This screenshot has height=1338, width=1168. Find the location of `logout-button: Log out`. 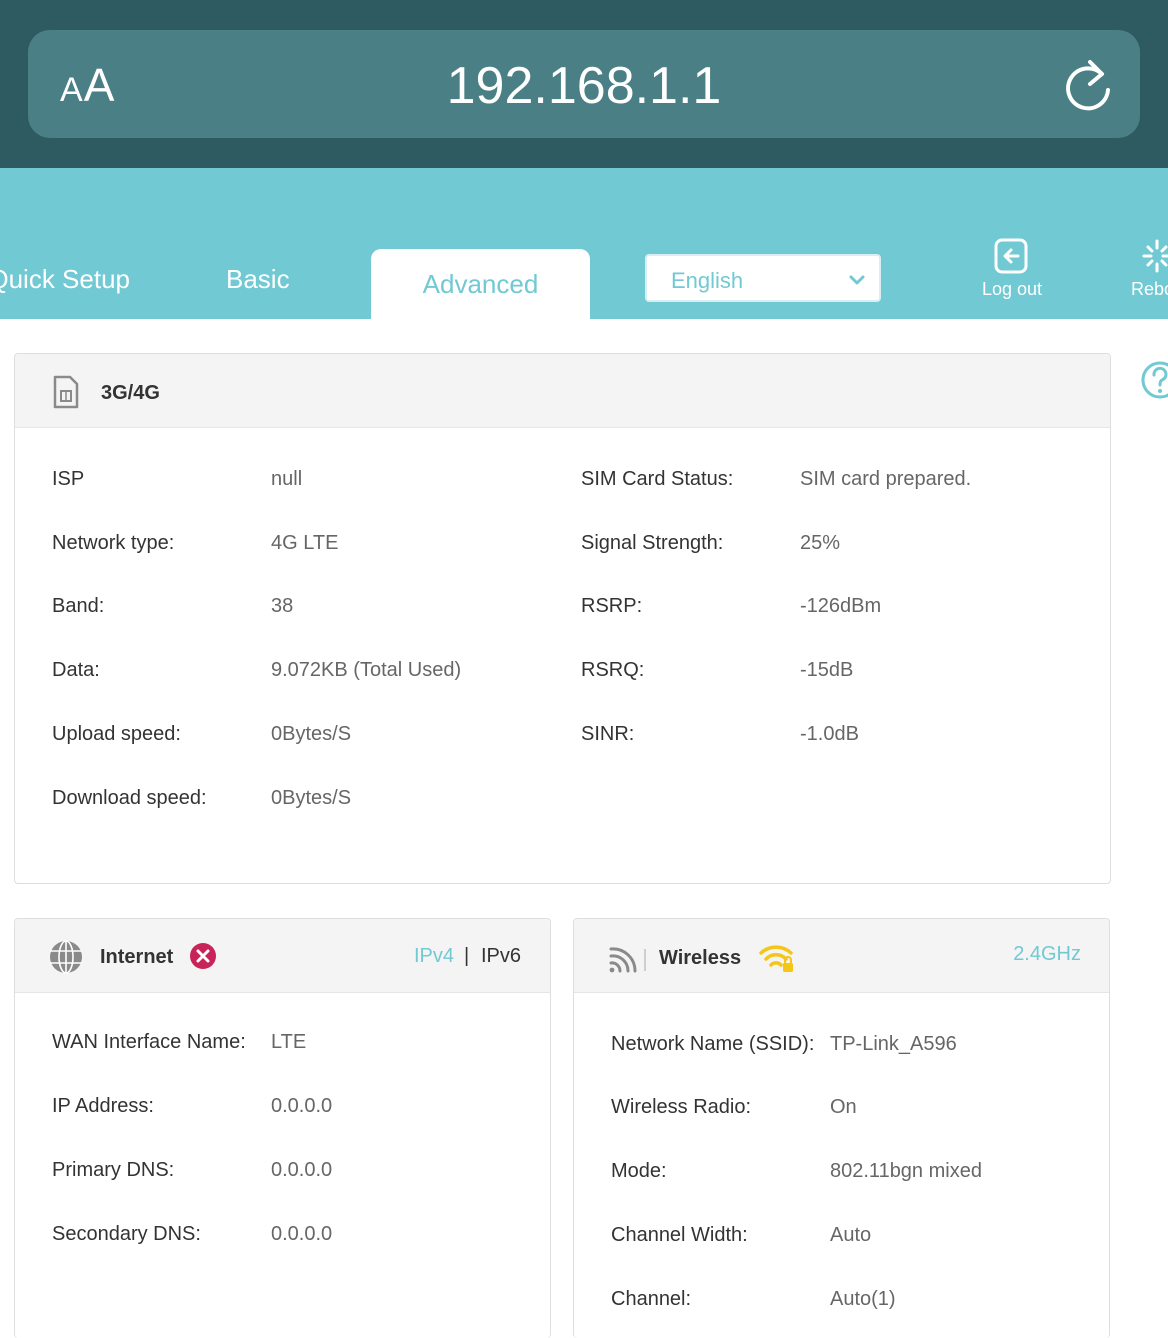

logout-button: Log out is located at coordinates (1012, 289).